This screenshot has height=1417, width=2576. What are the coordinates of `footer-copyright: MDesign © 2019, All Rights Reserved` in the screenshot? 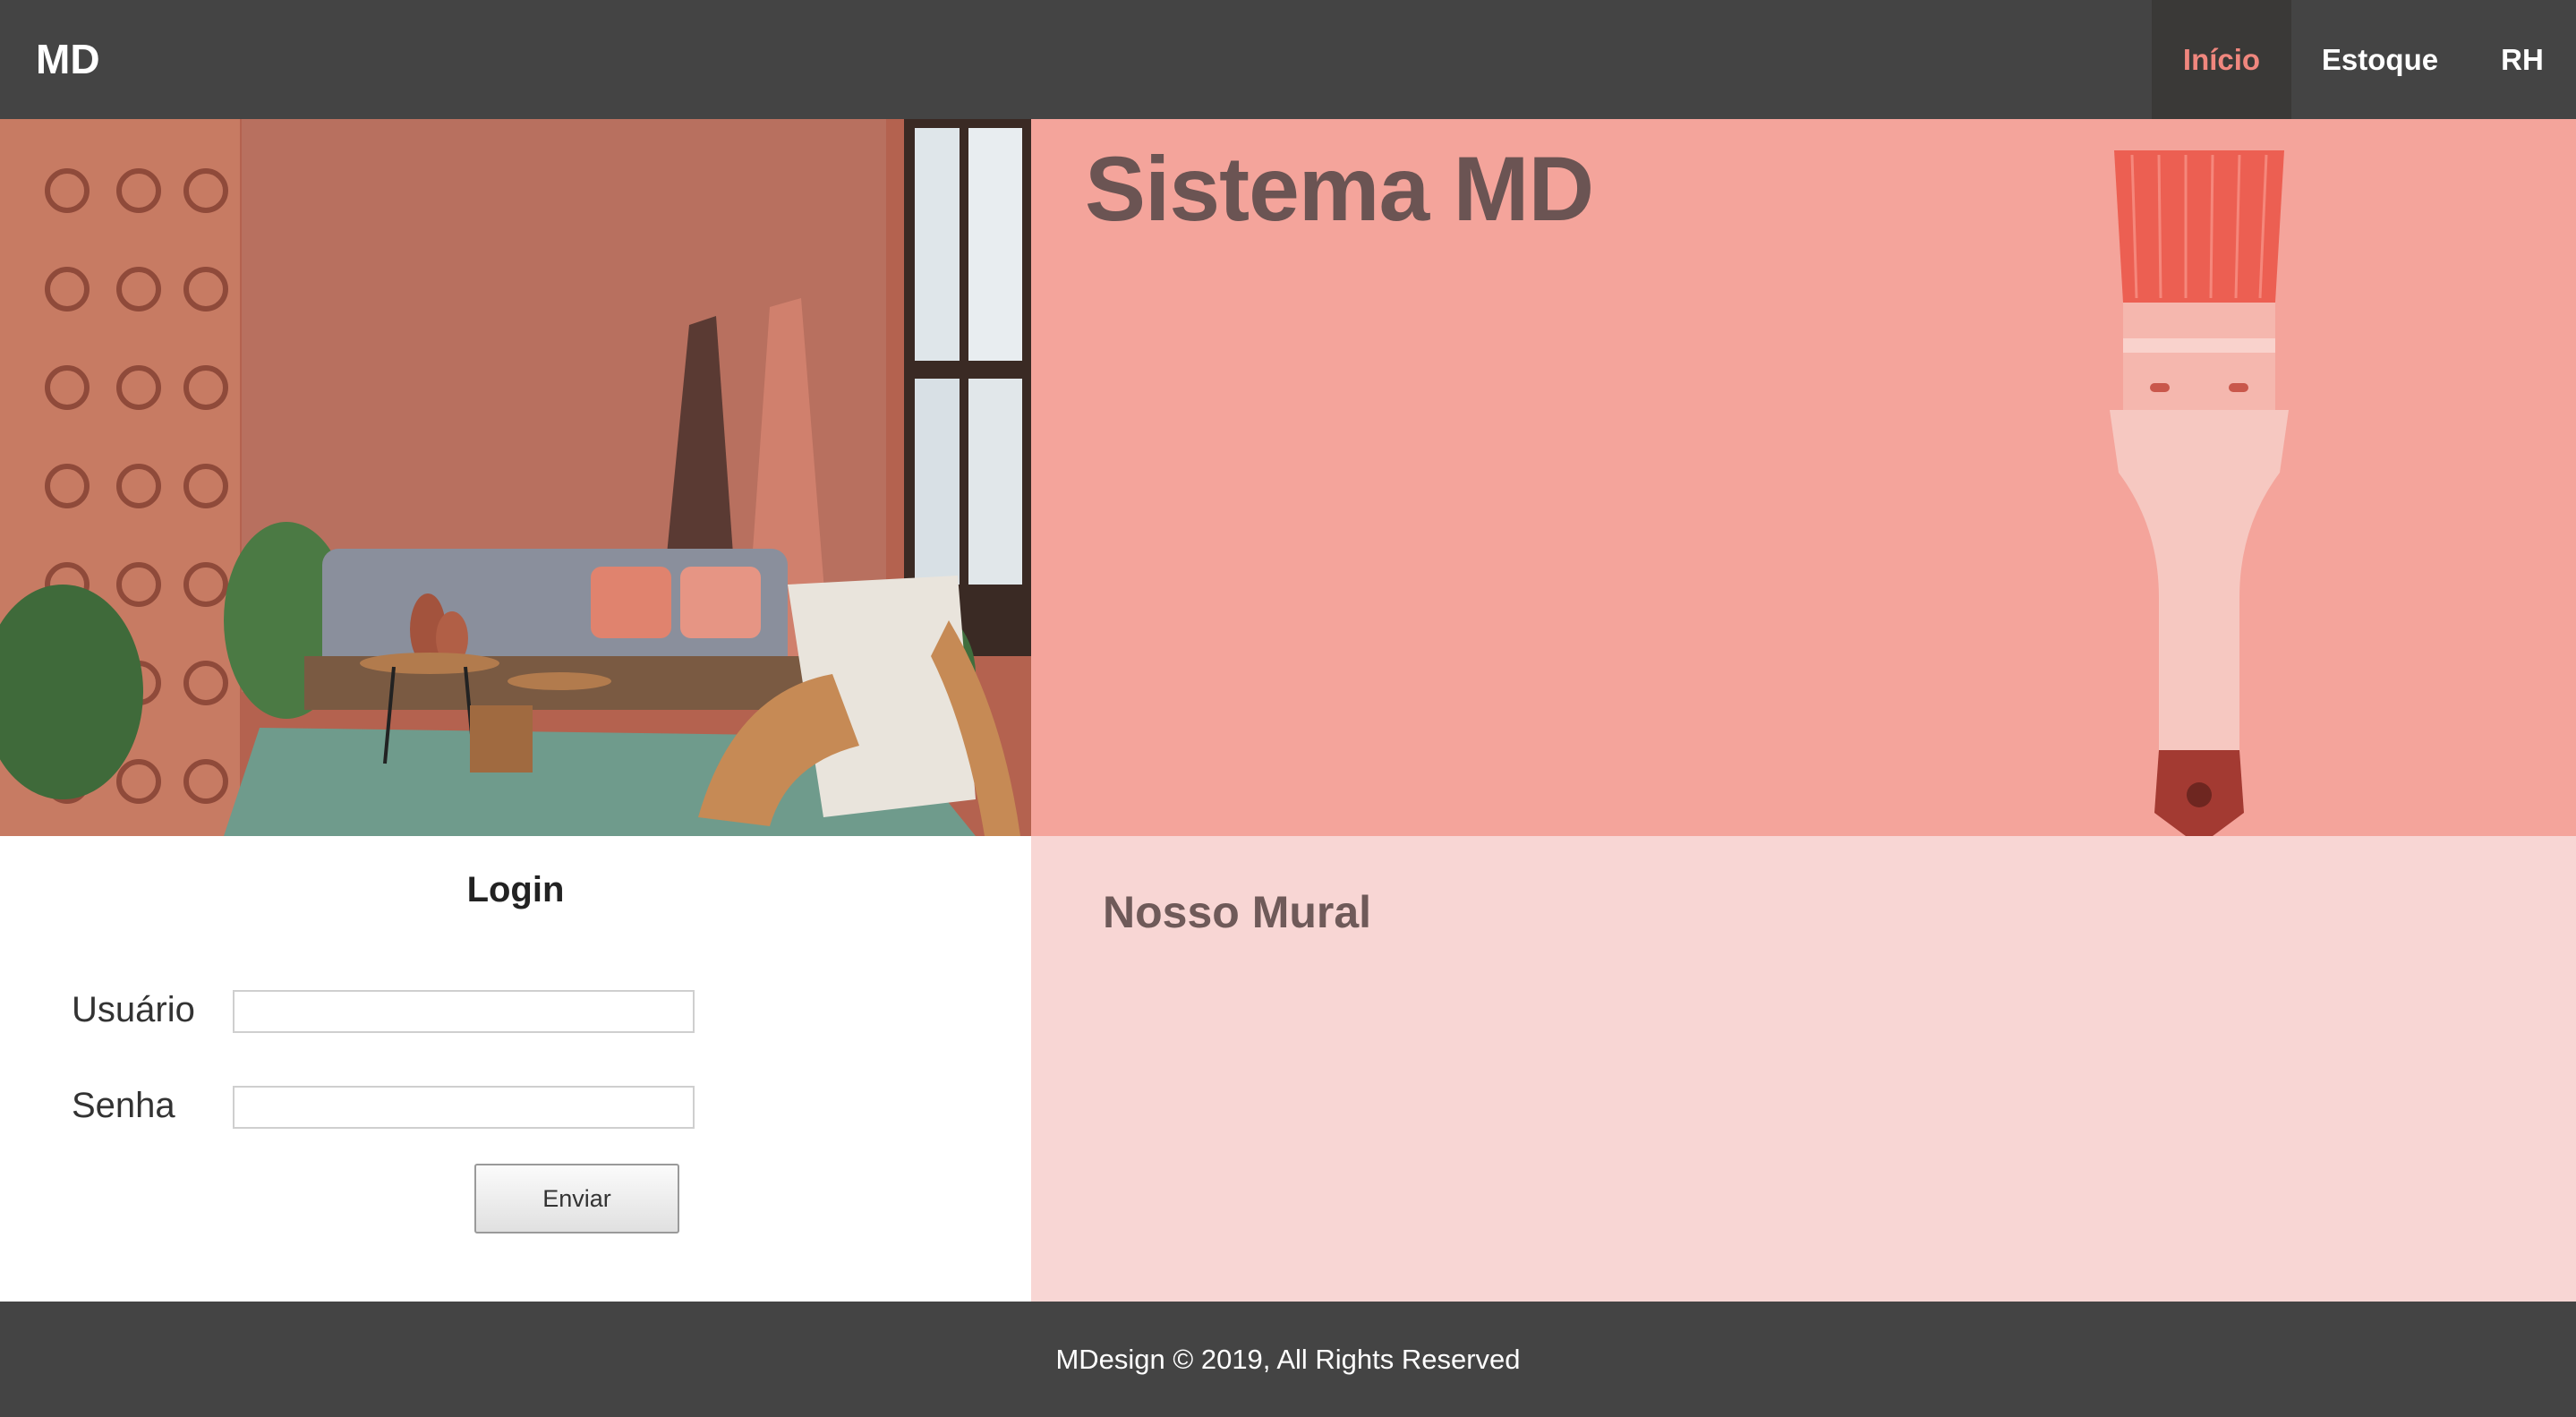 It's located at (1288, 1359).